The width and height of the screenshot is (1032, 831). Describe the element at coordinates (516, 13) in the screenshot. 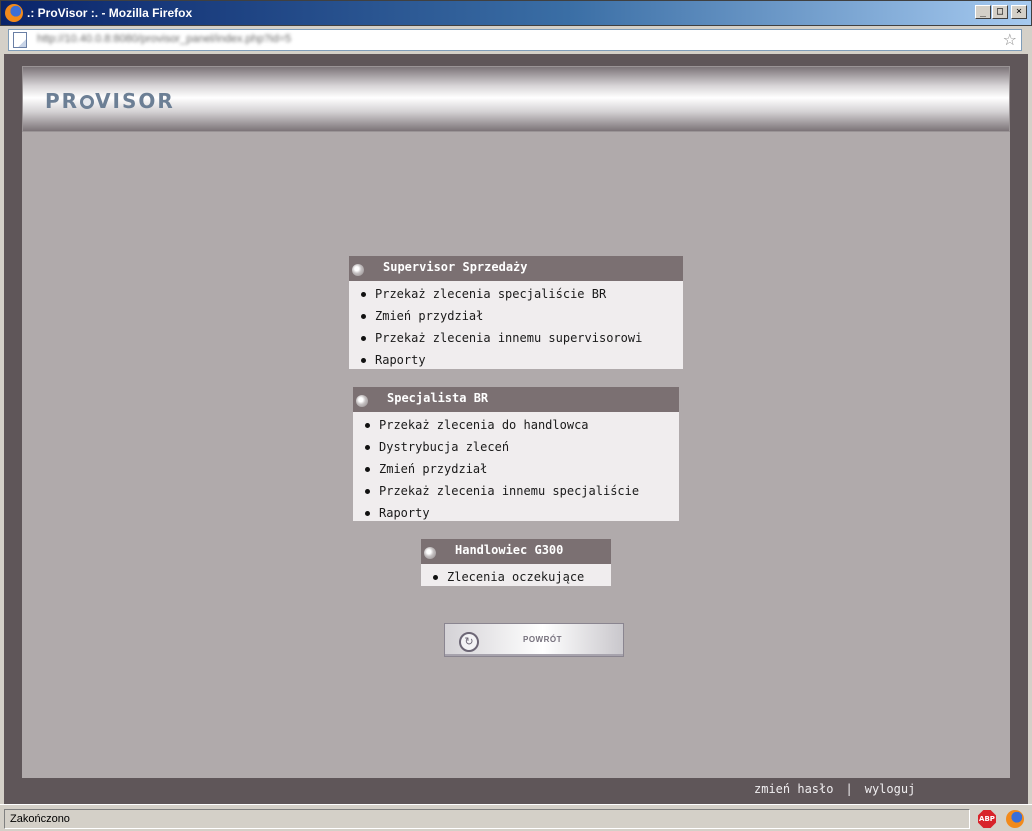

I see `window-titlebar: .: ProVisor :. - Mozilla Firefox _ □ ×` at that location.